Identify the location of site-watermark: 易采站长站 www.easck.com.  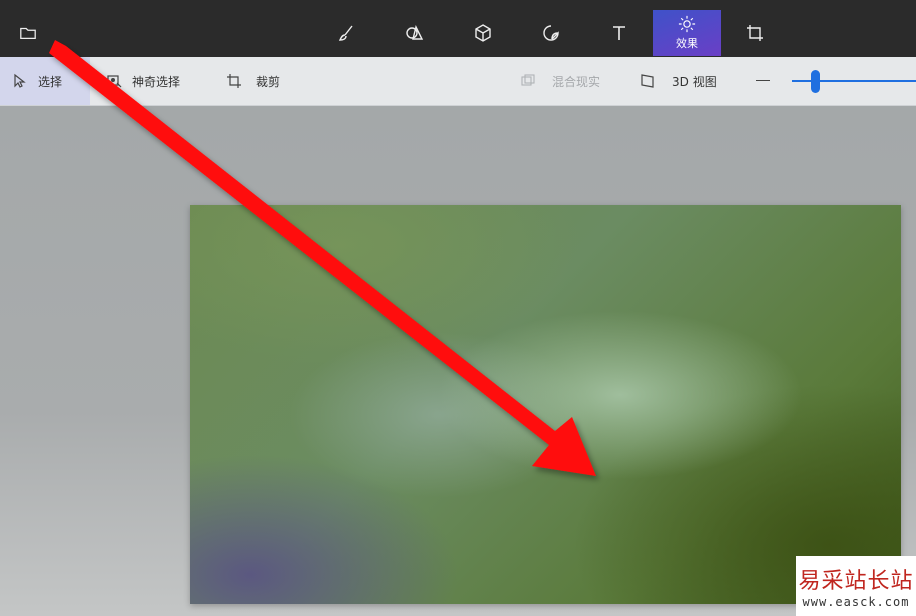
(856, 586).